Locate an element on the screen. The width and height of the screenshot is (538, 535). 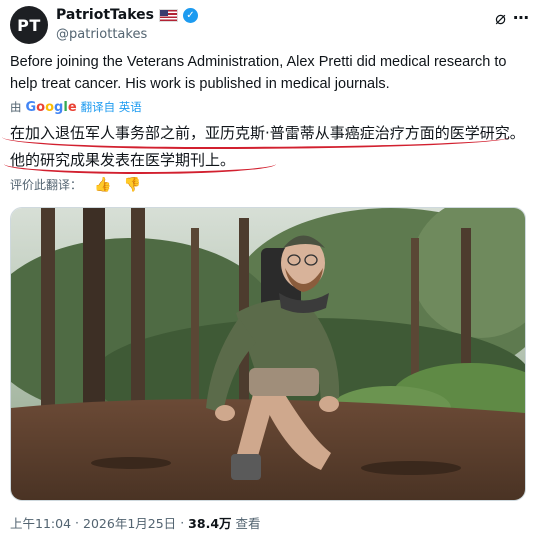
author-name-row: PatriotTakes ✓ is located at coordinates (127, 15).